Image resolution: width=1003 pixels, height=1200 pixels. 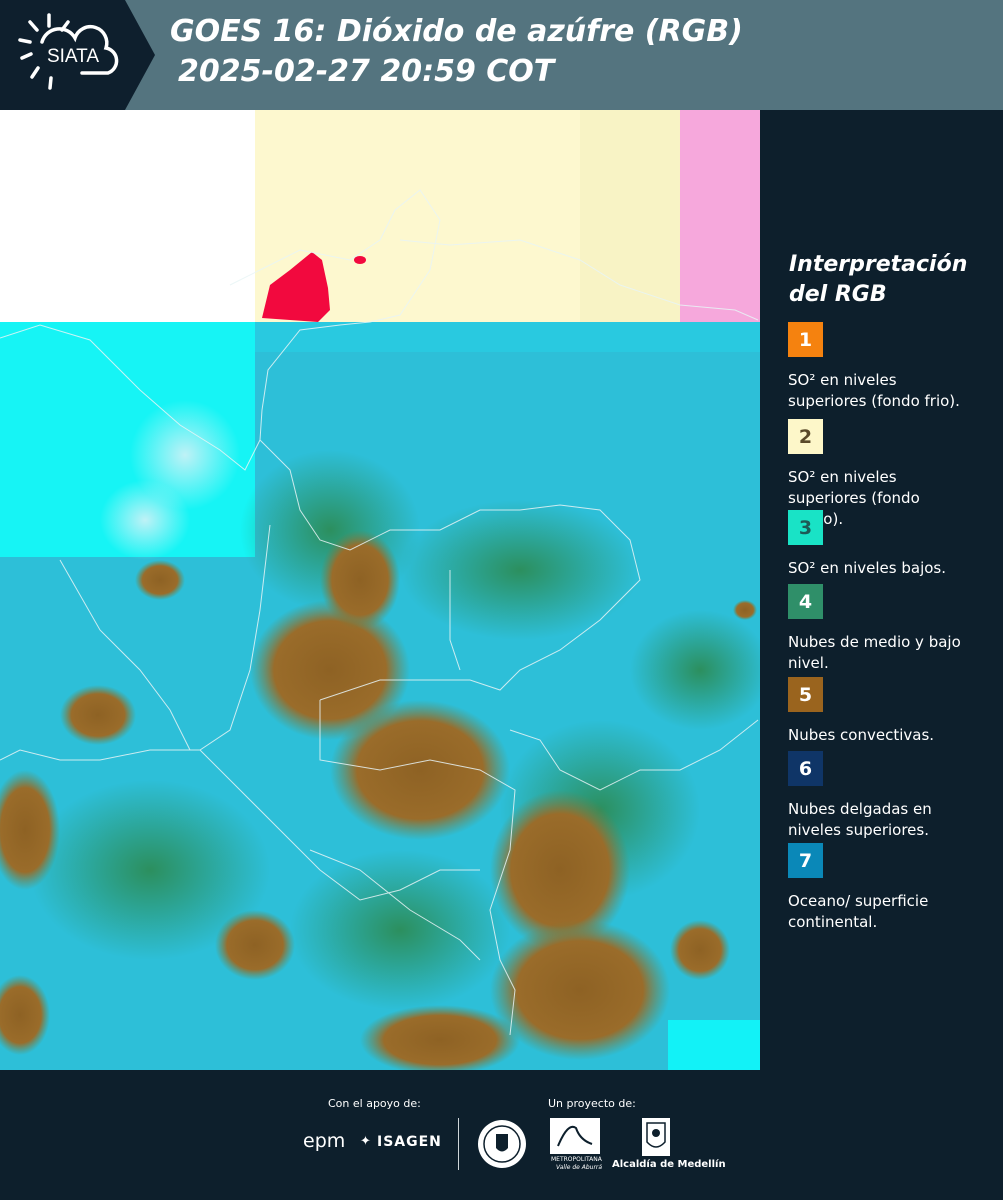 I want to click on legend-swatch-1: 1, so click(x=805, y=339).